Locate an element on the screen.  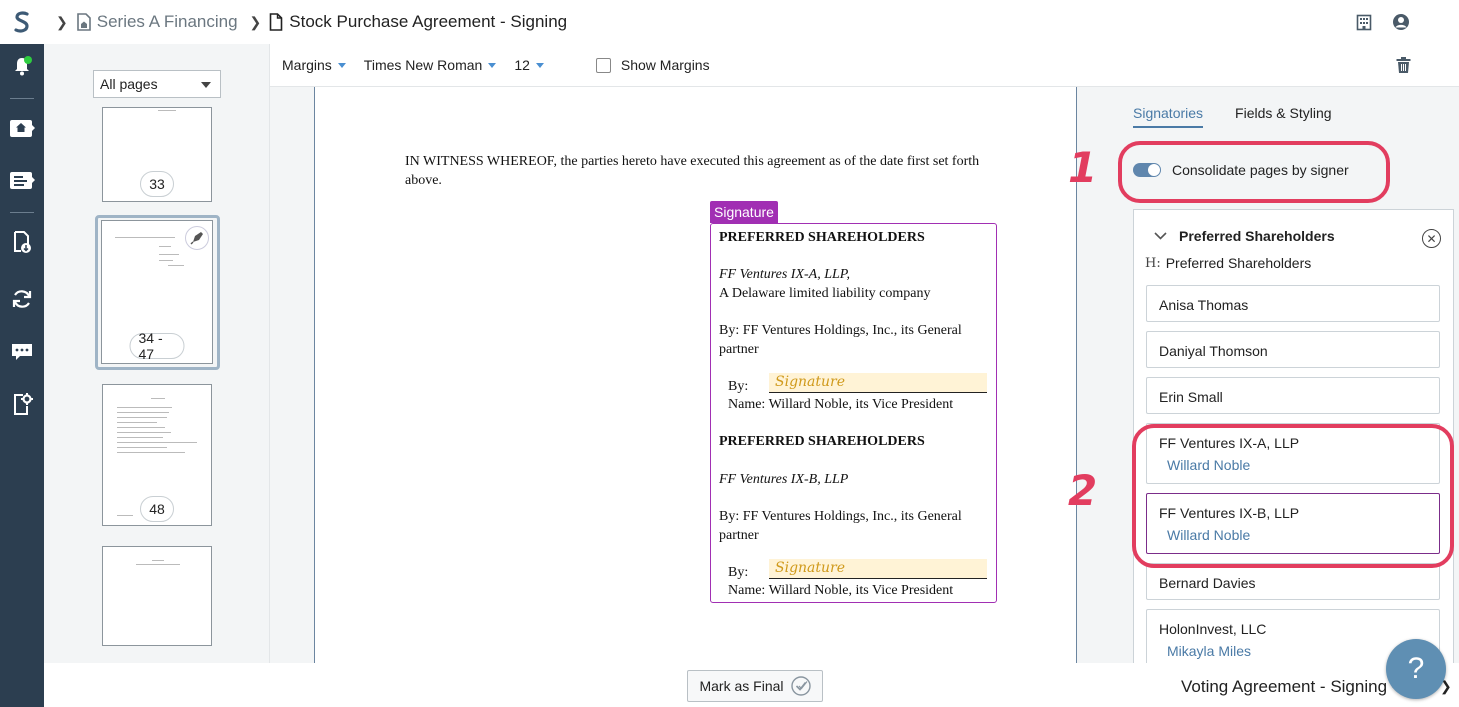
panel-tabs: Signatories Fields & Styling is located at coordinates (1248, 116).